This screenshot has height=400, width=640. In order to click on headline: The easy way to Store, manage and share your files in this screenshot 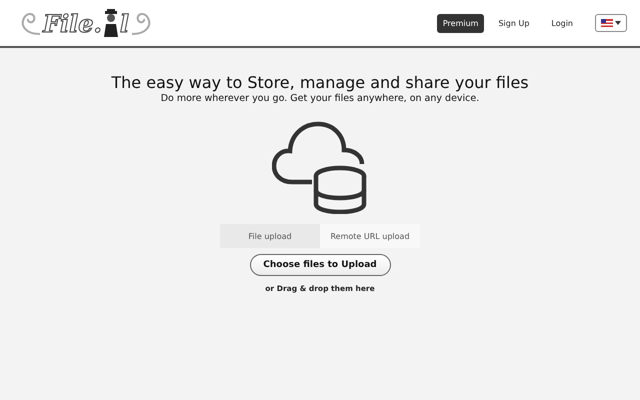, I will do `click(320, 82)`.